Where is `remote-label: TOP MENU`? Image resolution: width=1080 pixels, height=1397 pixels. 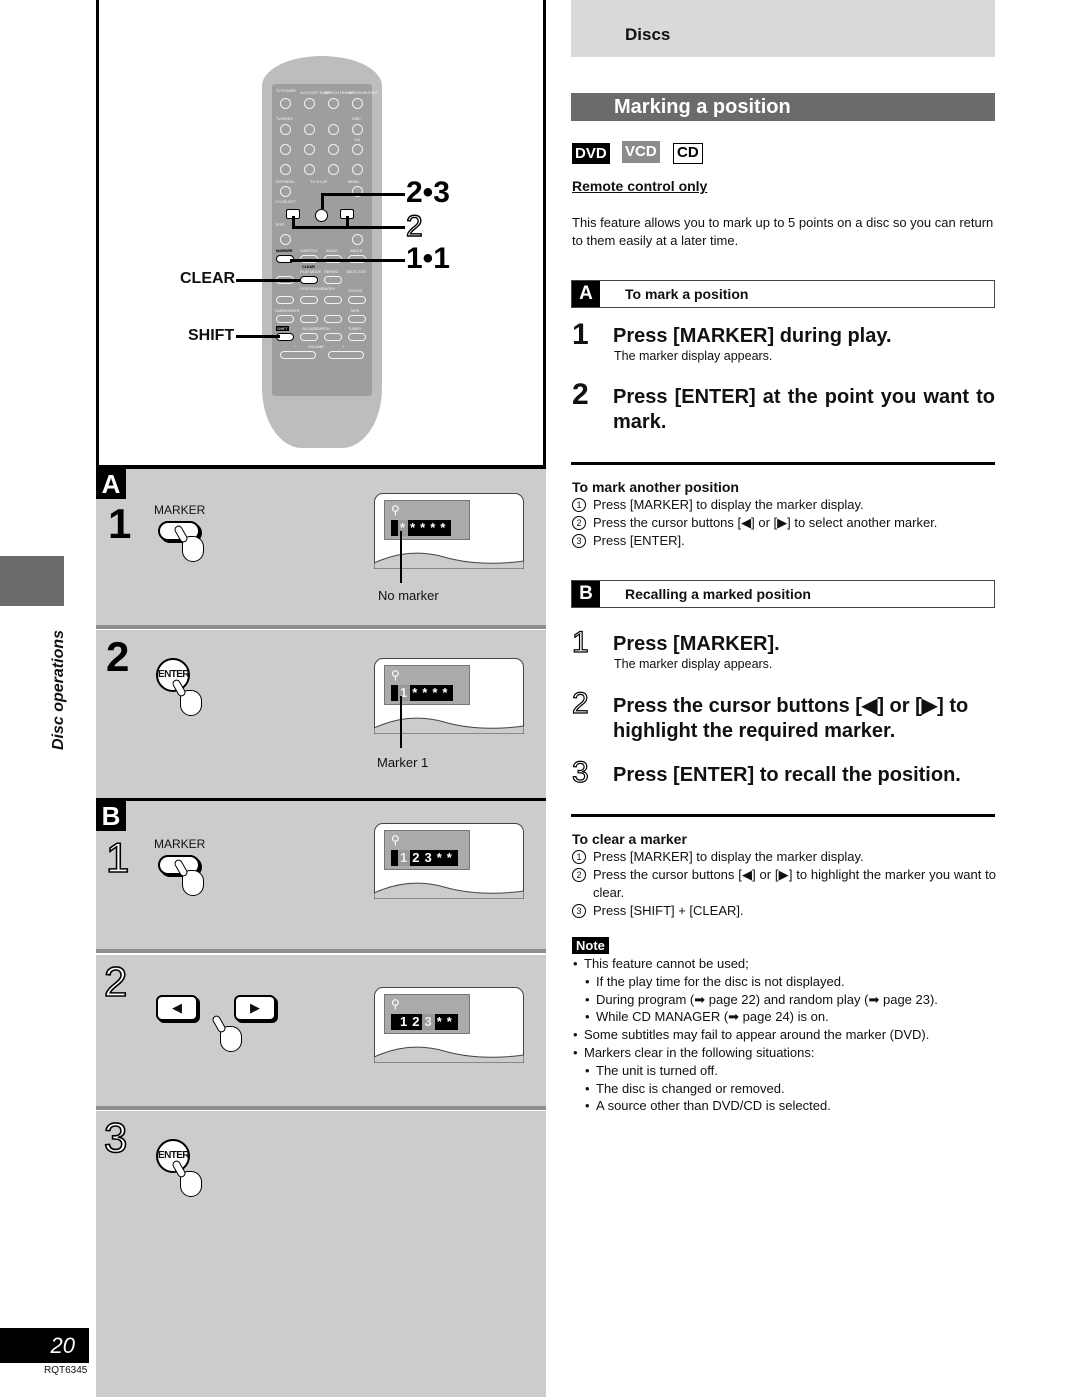
remote-label: TOP MENU is located at coordinates (285, 181).